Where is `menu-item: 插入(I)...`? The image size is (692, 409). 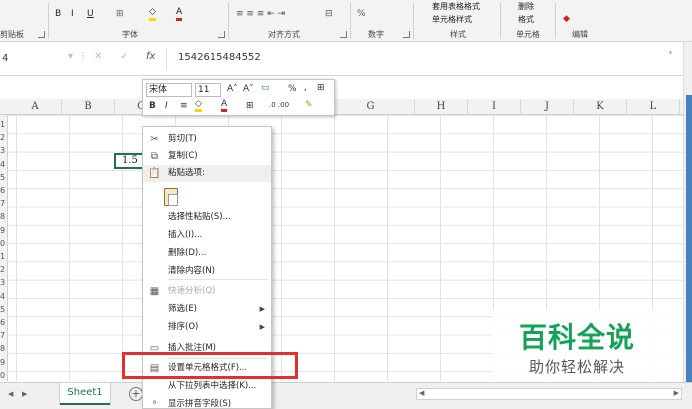 menu-item: 插入(I)... is located at coordinates (207, 235).